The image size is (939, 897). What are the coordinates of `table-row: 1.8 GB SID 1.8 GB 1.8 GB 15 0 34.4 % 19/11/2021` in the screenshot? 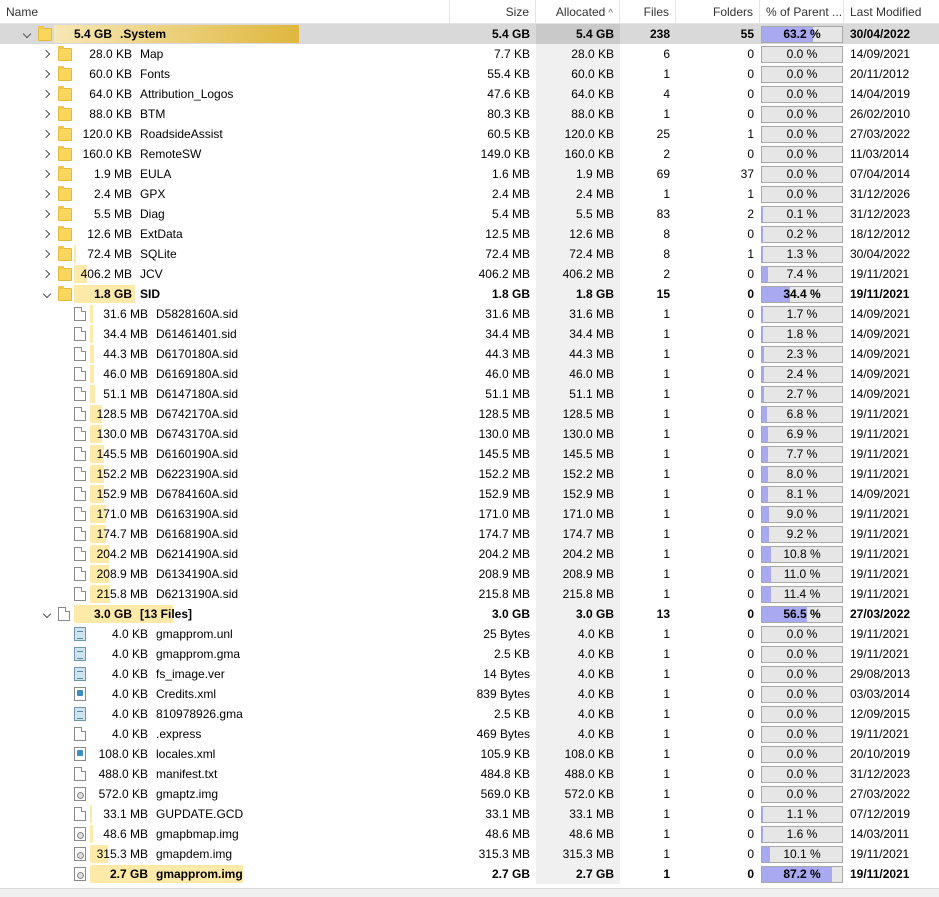 It's located at (469, 294).